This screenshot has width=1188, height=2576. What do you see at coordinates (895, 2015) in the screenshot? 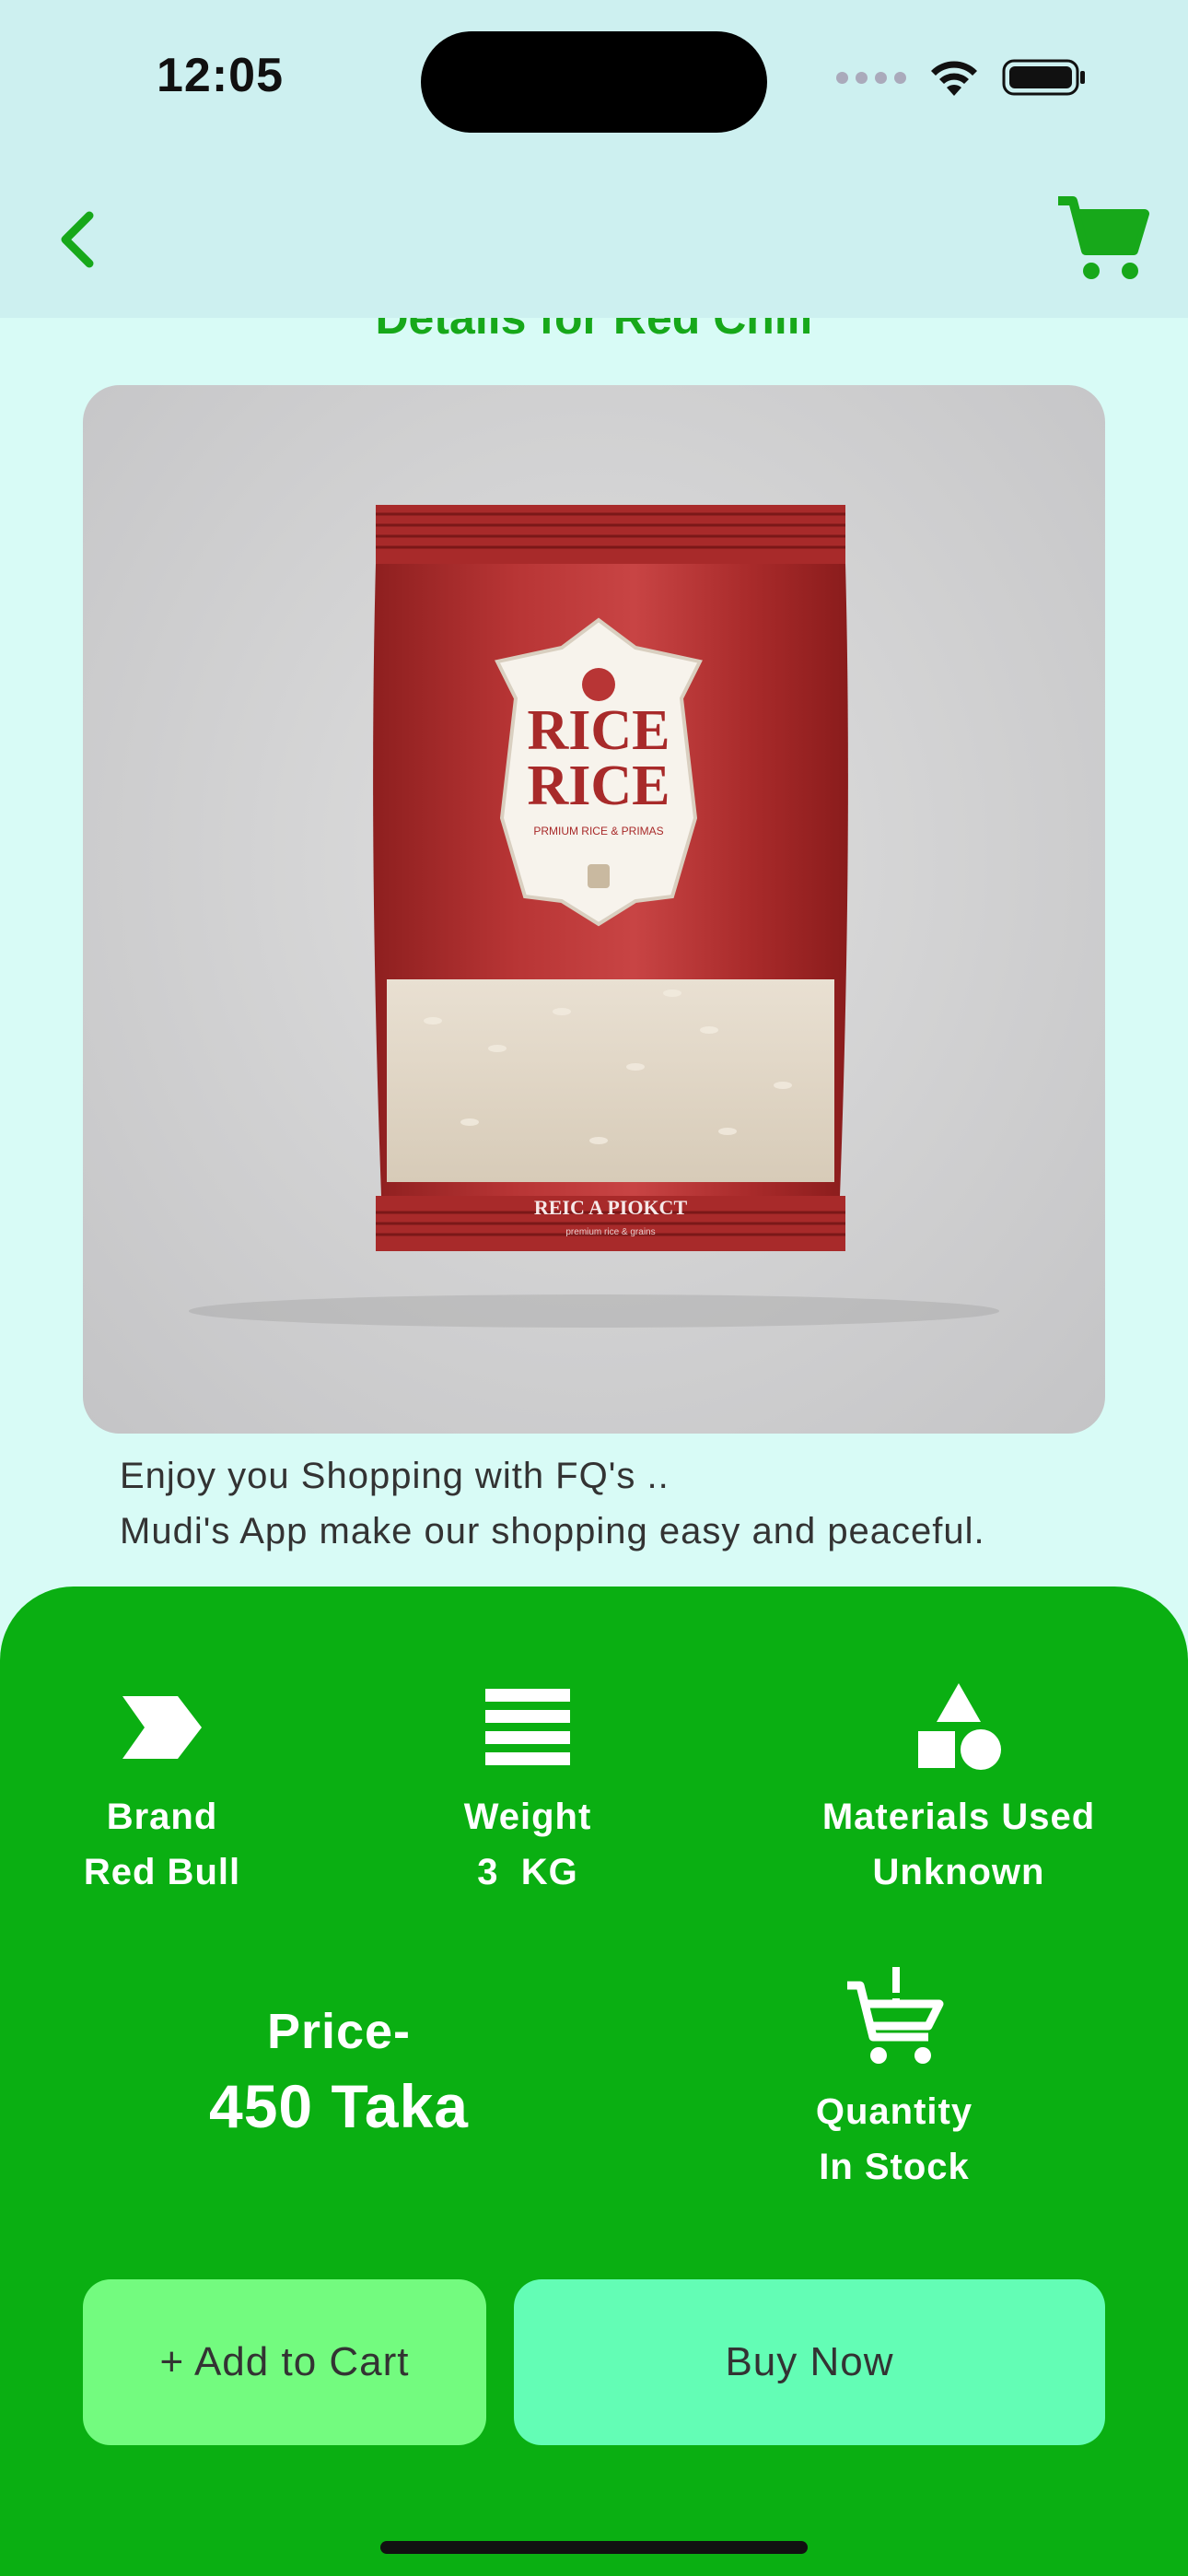
I see `cart-alert-icon` at bounding box center [895, 2015].